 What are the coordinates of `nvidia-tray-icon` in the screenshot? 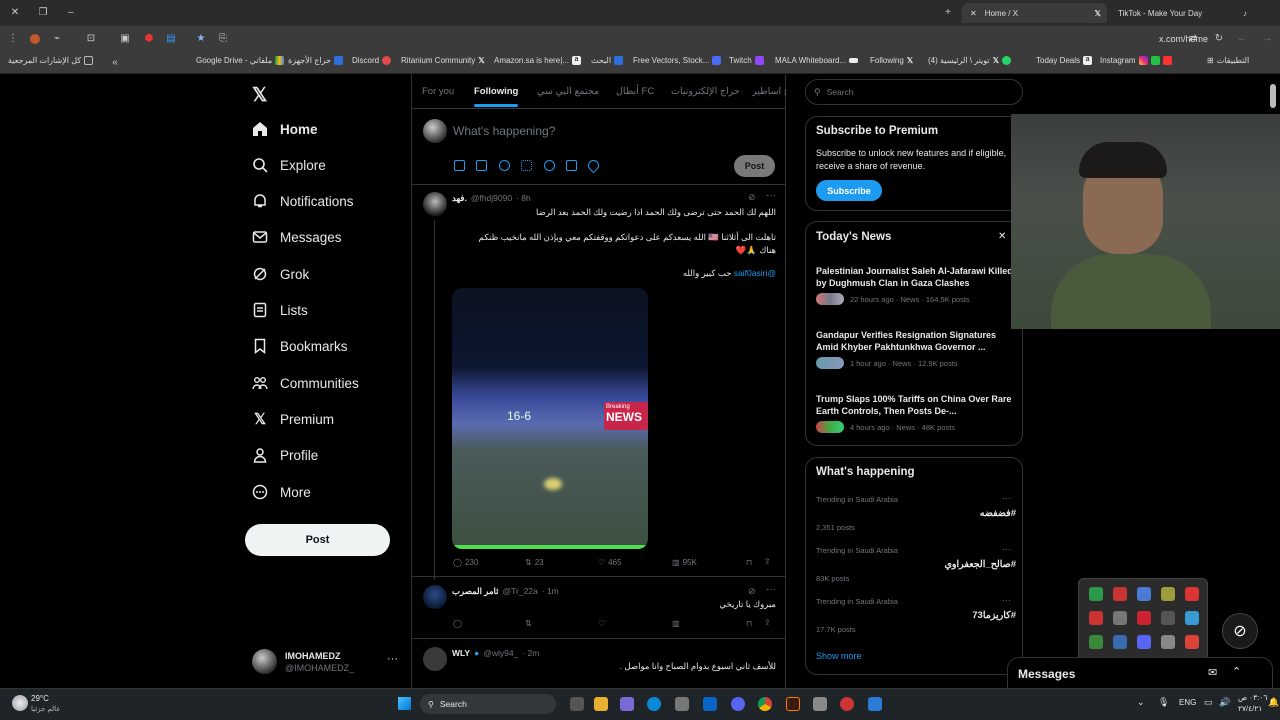 It's located at (1096, 642).